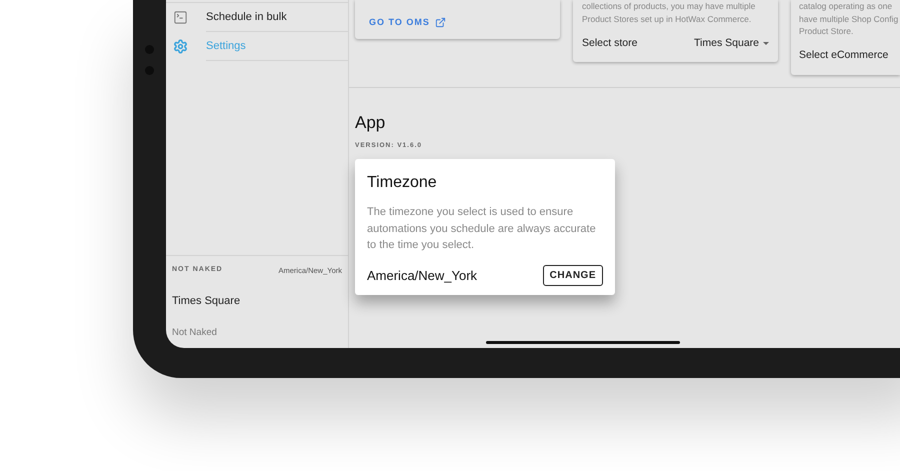 The image size is (900, 471). Describe the element at coordinates (844, 55) in the screenshot. I see `select-ecommerce-label: Select eCommerce` at that location.